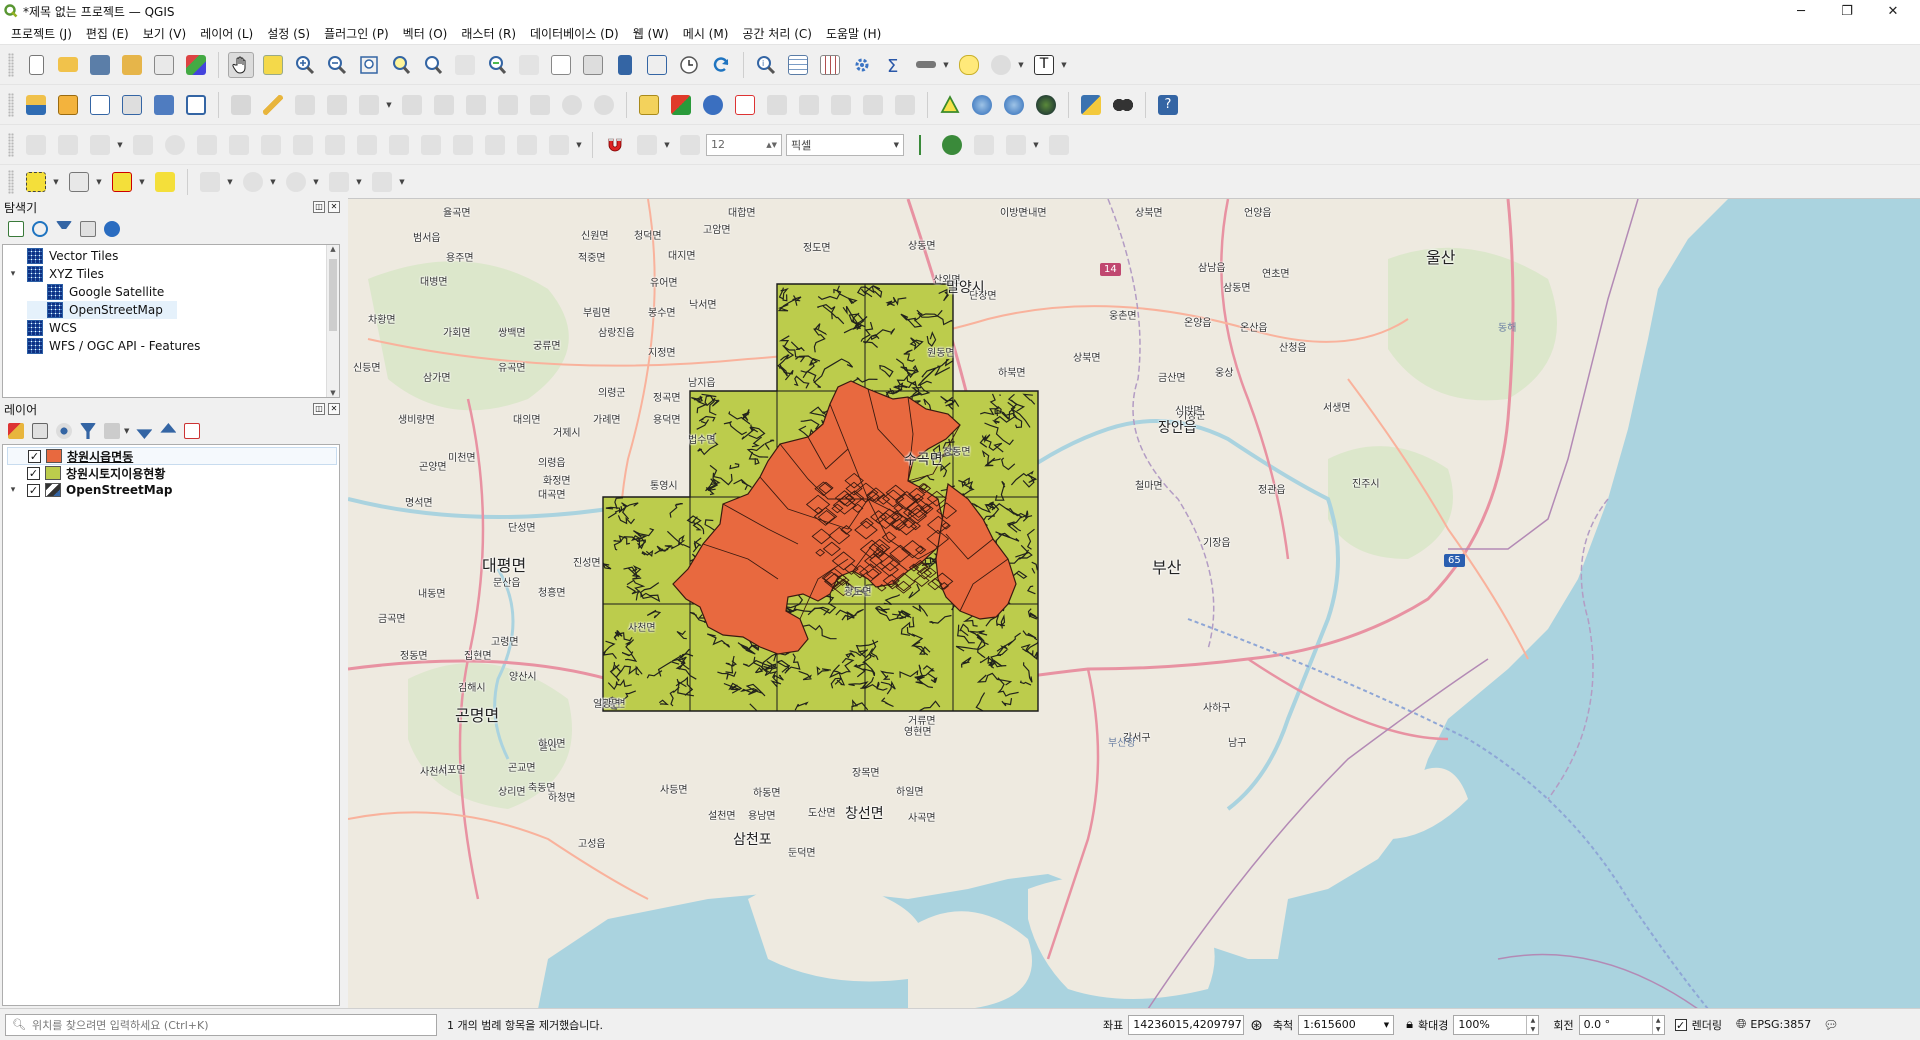 This screenshot has width=1920, height=1040. Describe the element at coordinates (706, 33) in the screenshot. I see `menu-mesh: 메시 (M)` at that location.